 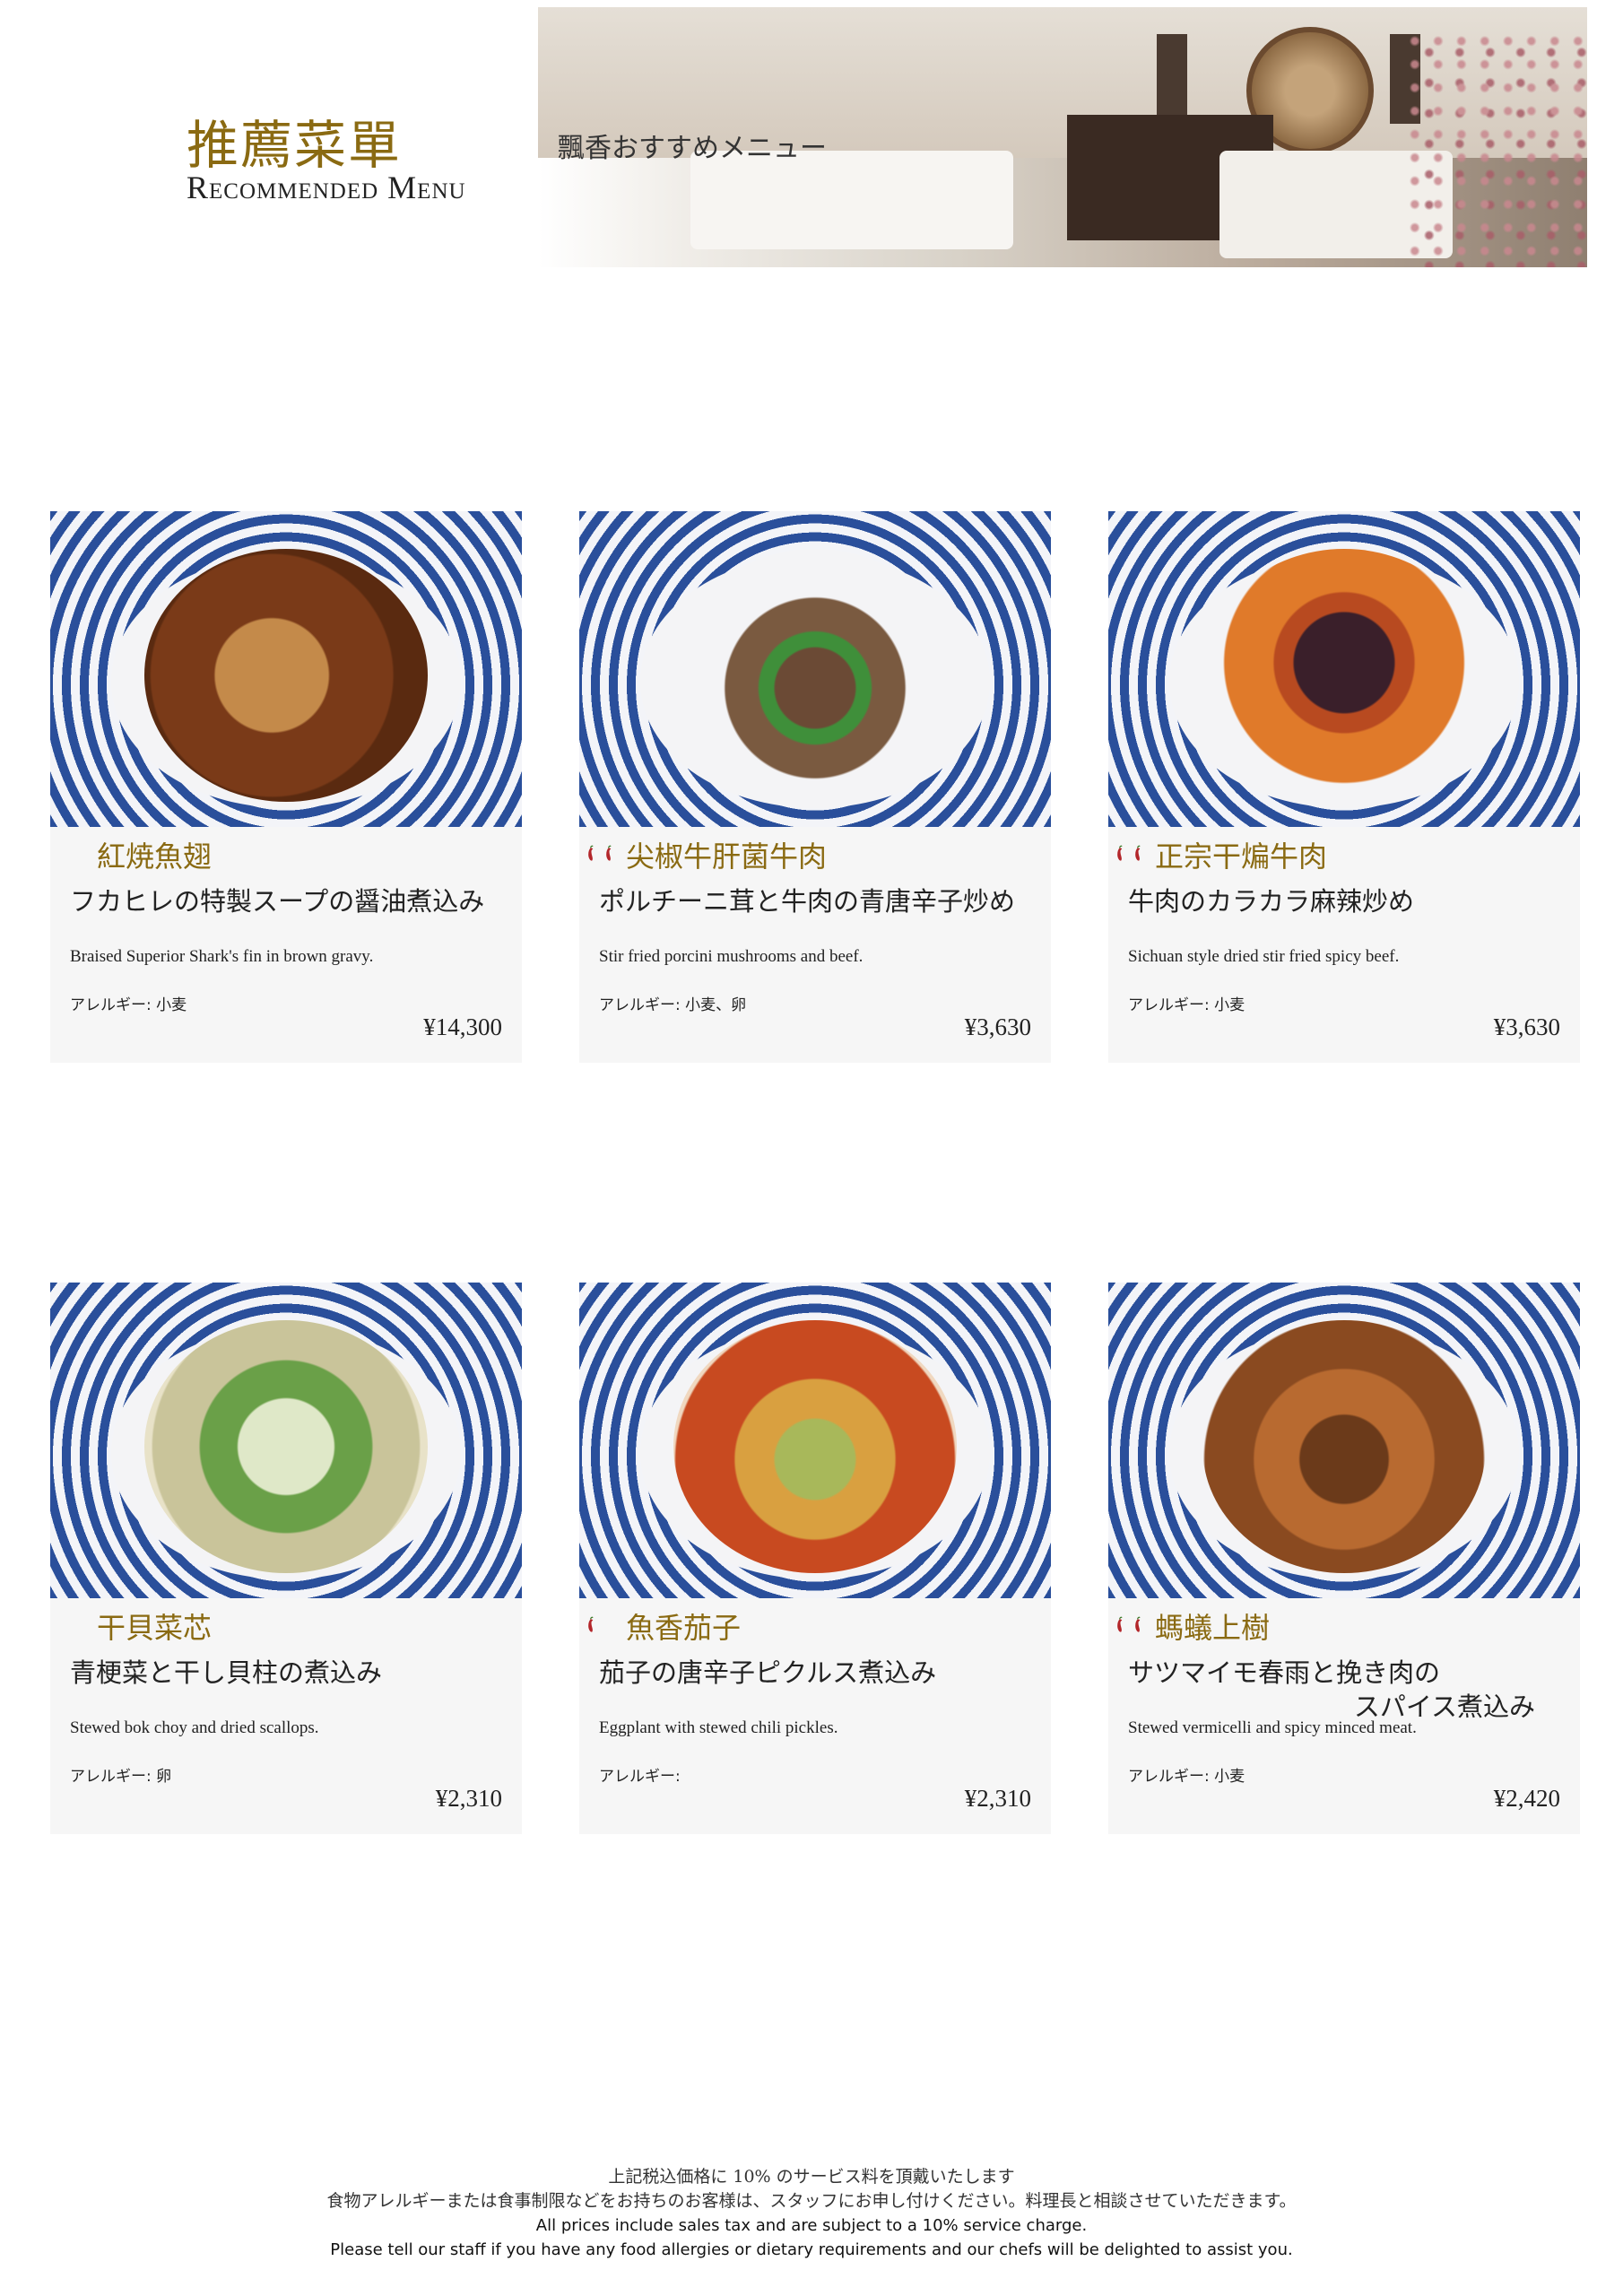 I want to click on service-charge-note-jp: 上記税込価格に 10% のサービス料を頂戴いたします, so click(x=811, y=2177).